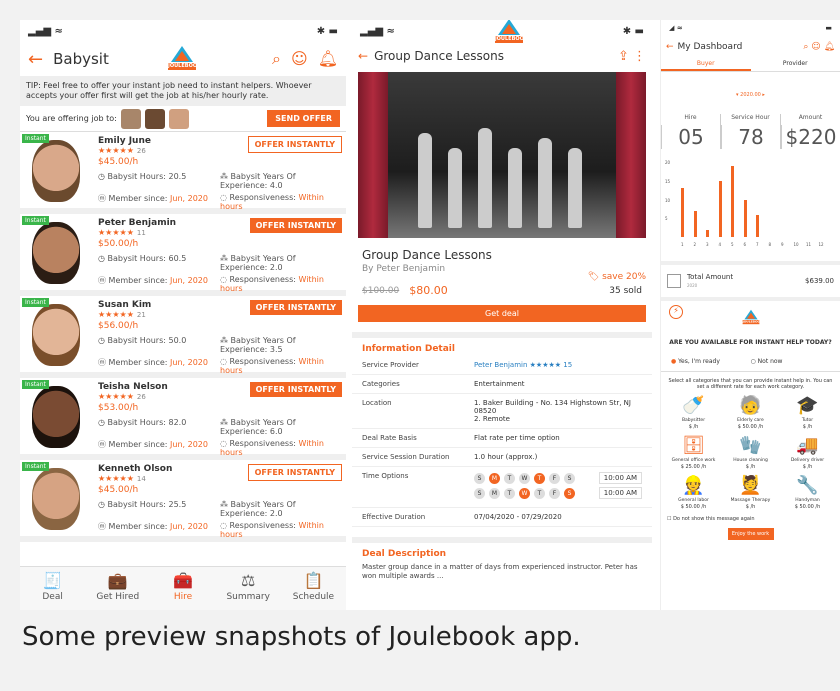  I want to click on chart-bar, so click(707, 233).